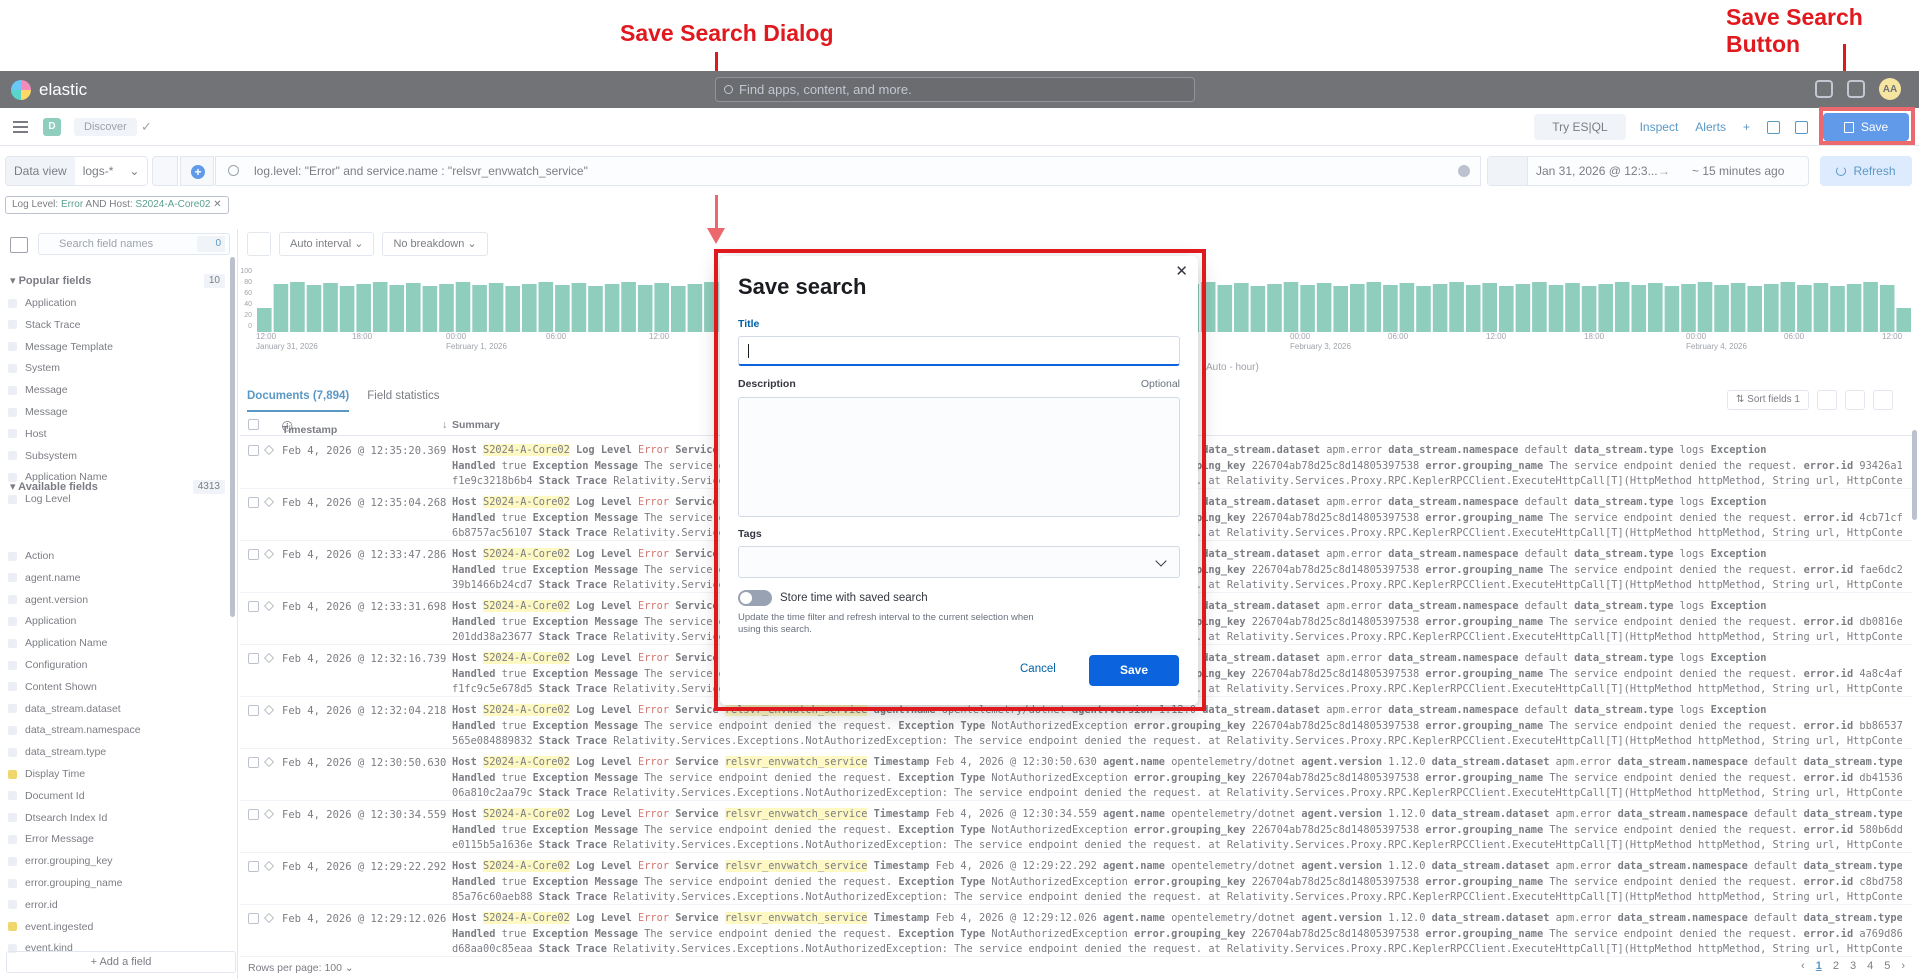  I want to click on annotation-dialog-label: Save Search Dialog, so click(727, 33).